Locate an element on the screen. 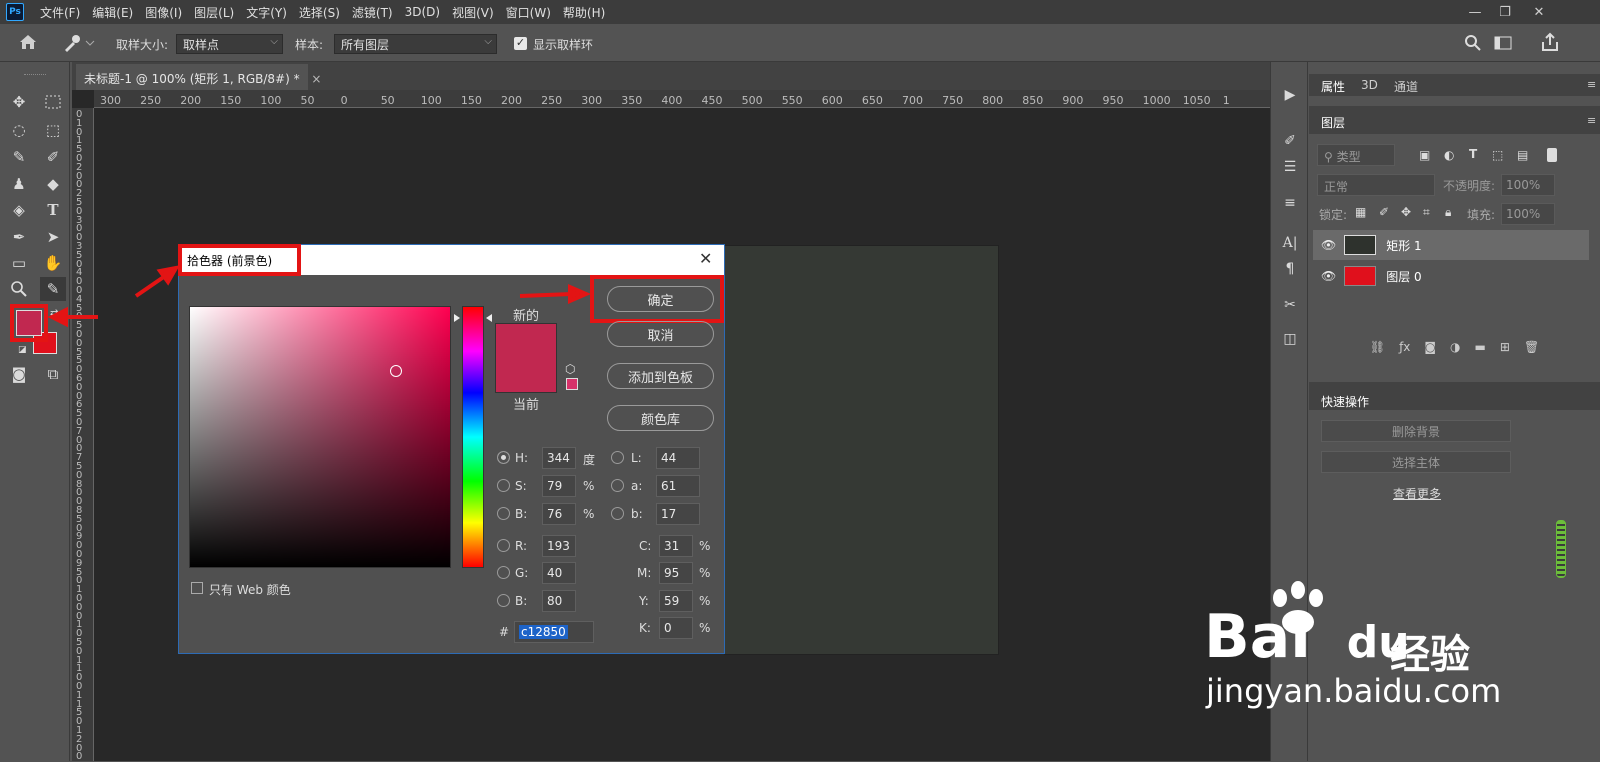 Image resolution: width=1600 pixels, height=762 pixels. workspace-icon is located at coordinates (1504, 44).